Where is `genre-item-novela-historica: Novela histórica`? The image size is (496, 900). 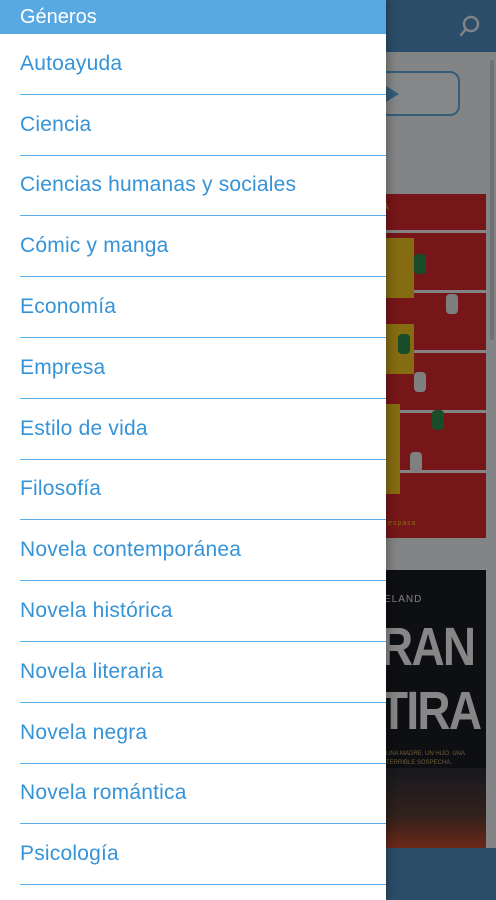 genre-item-novela-historica: Novela histórica is located at coordinates (203, 611).